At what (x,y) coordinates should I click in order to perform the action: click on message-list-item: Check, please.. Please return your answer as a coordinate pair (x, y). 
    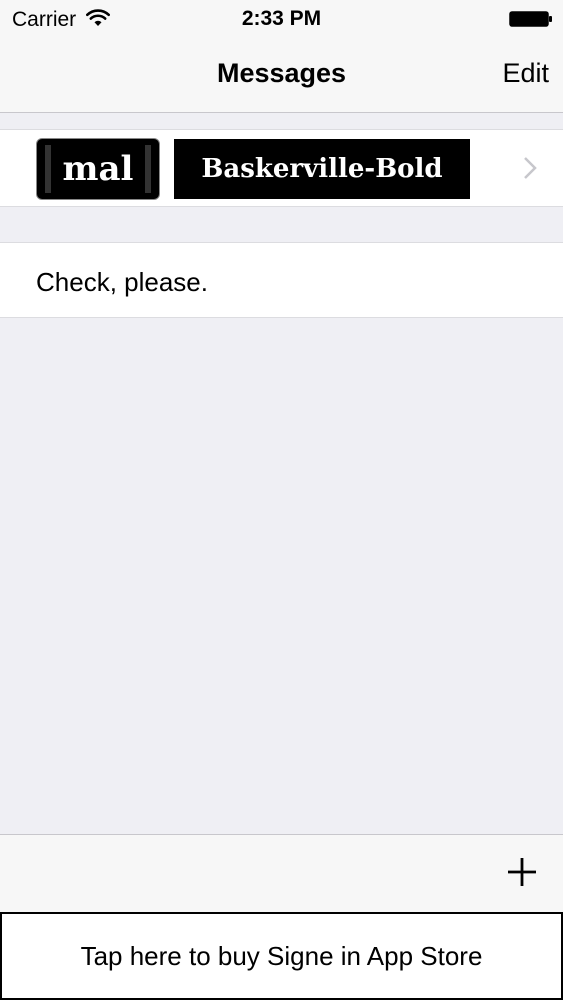
    Looking at the image, I should click on (281, 280).